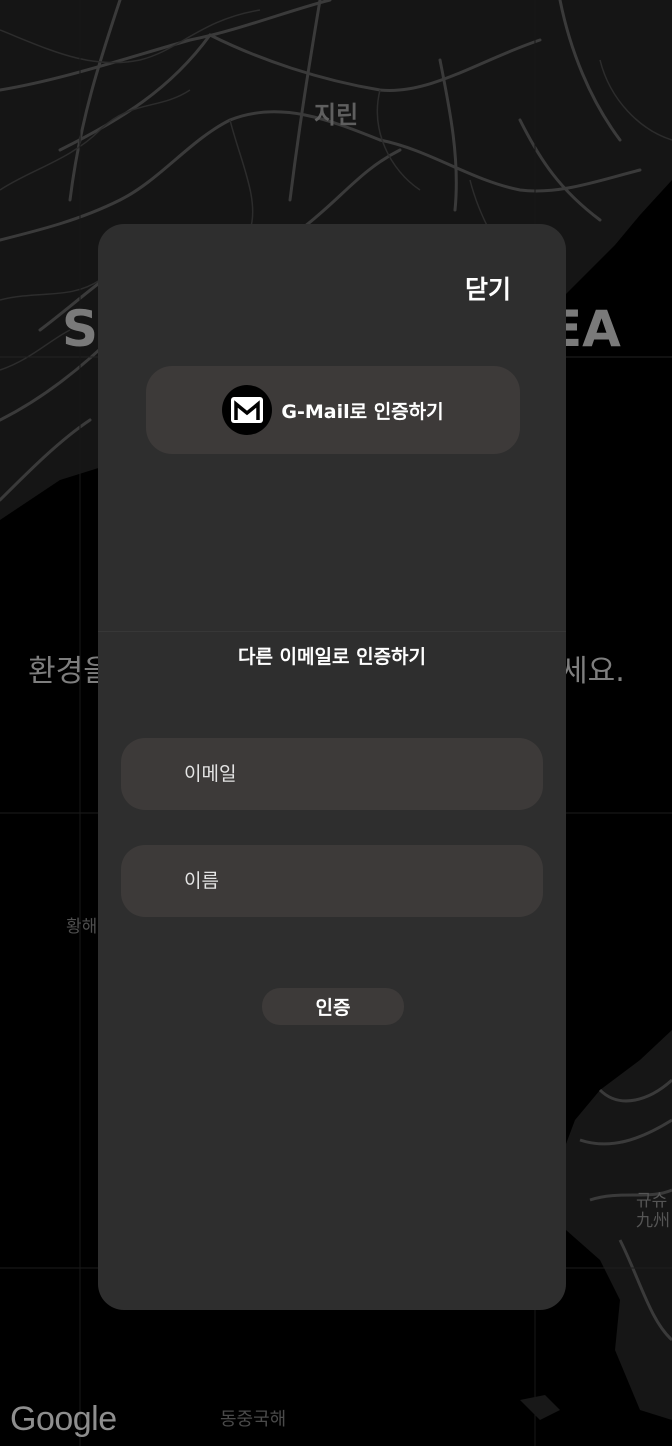  What do you see at coordinates (63, 1419) in the screenshot?
I see `google-logo: Google` at bounding box center [63, 1419].